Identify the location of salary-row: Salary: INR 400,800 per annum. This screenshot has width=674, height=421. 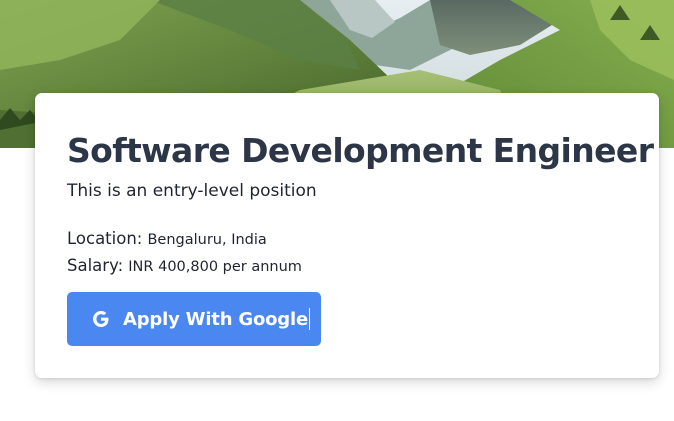
(347, 265).